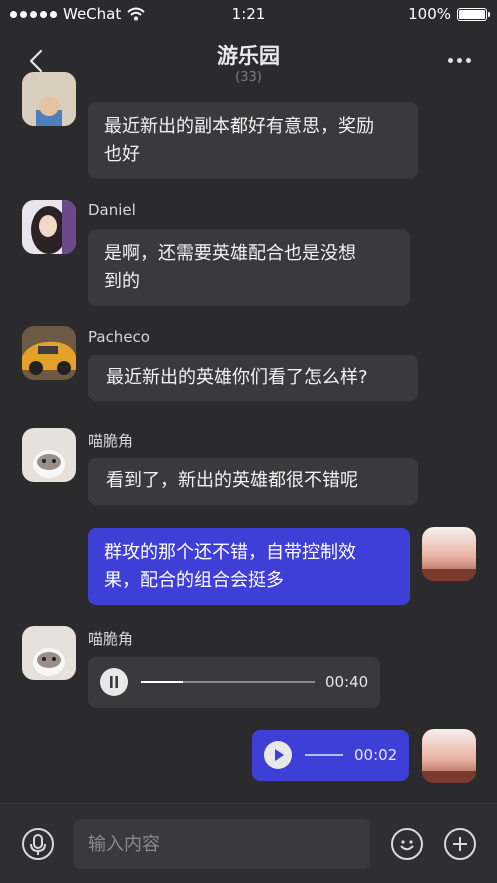  What do you see at coordinates (230, 253) in the screenshot?
I see `message-line: 是啊，还需要英雄配合也是没想` at bounding box center [230, 253].